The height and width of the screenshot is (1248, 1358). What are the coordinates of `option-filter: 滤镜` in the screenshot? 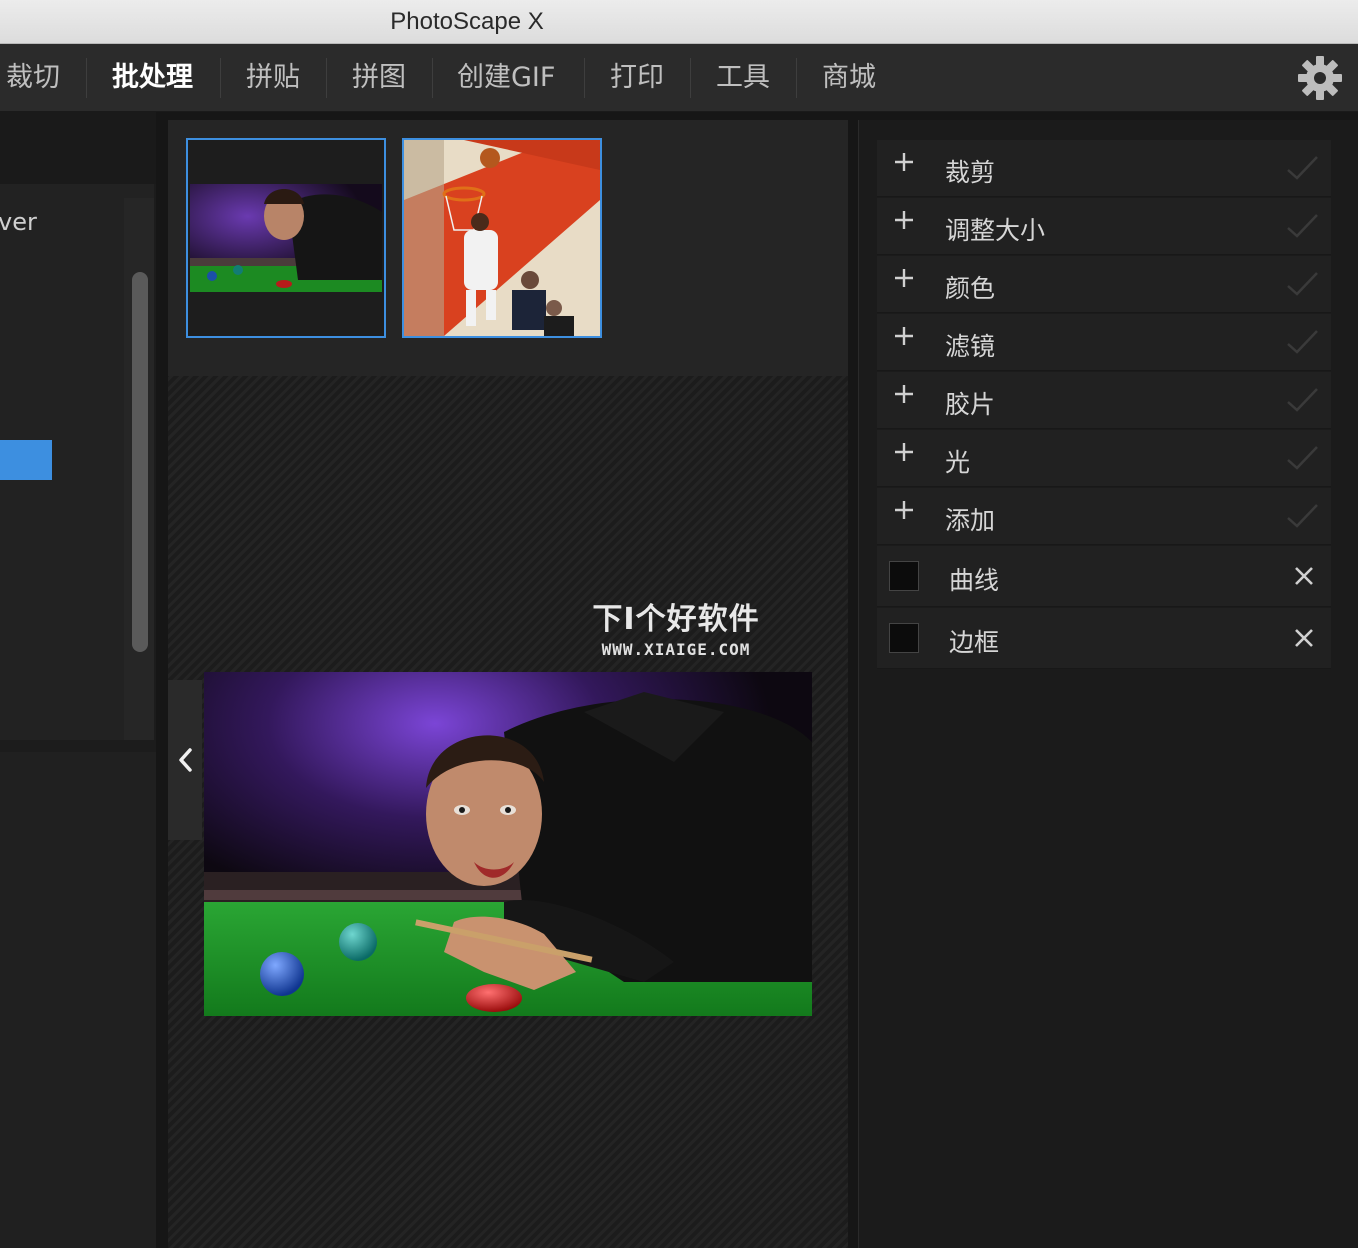 It's located at (1104, 342).